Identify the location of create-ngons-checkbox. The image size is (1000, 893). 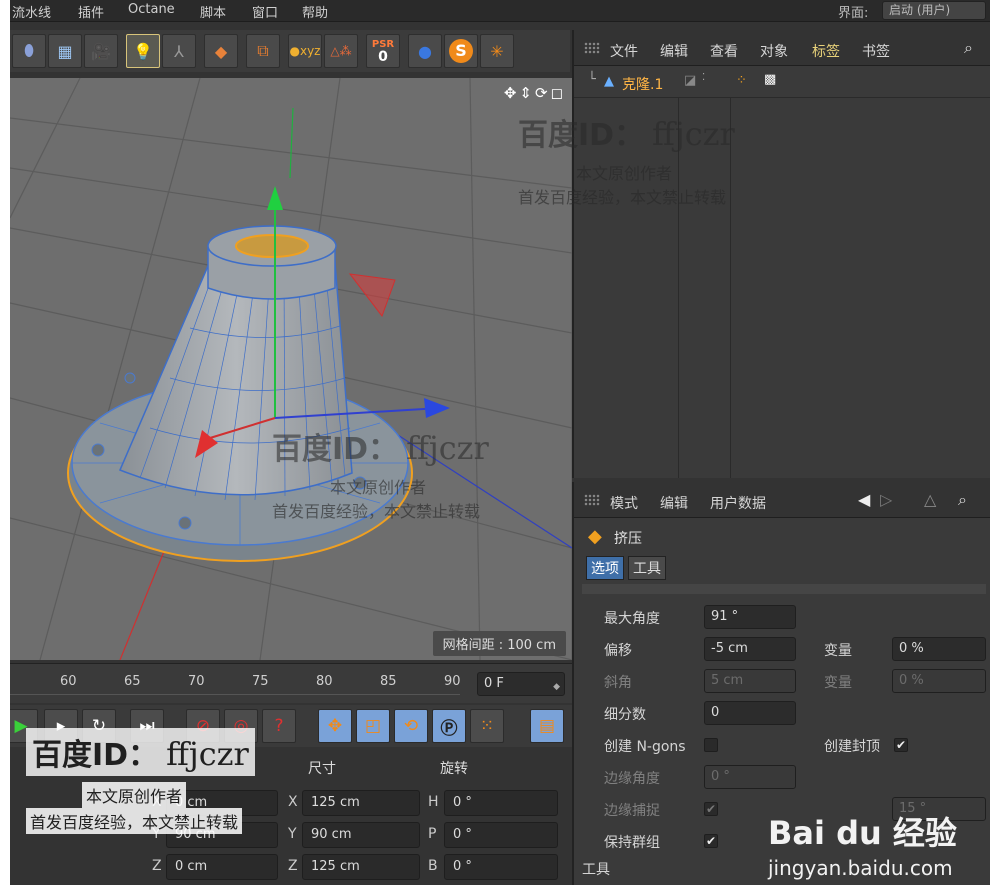
(711, 745).